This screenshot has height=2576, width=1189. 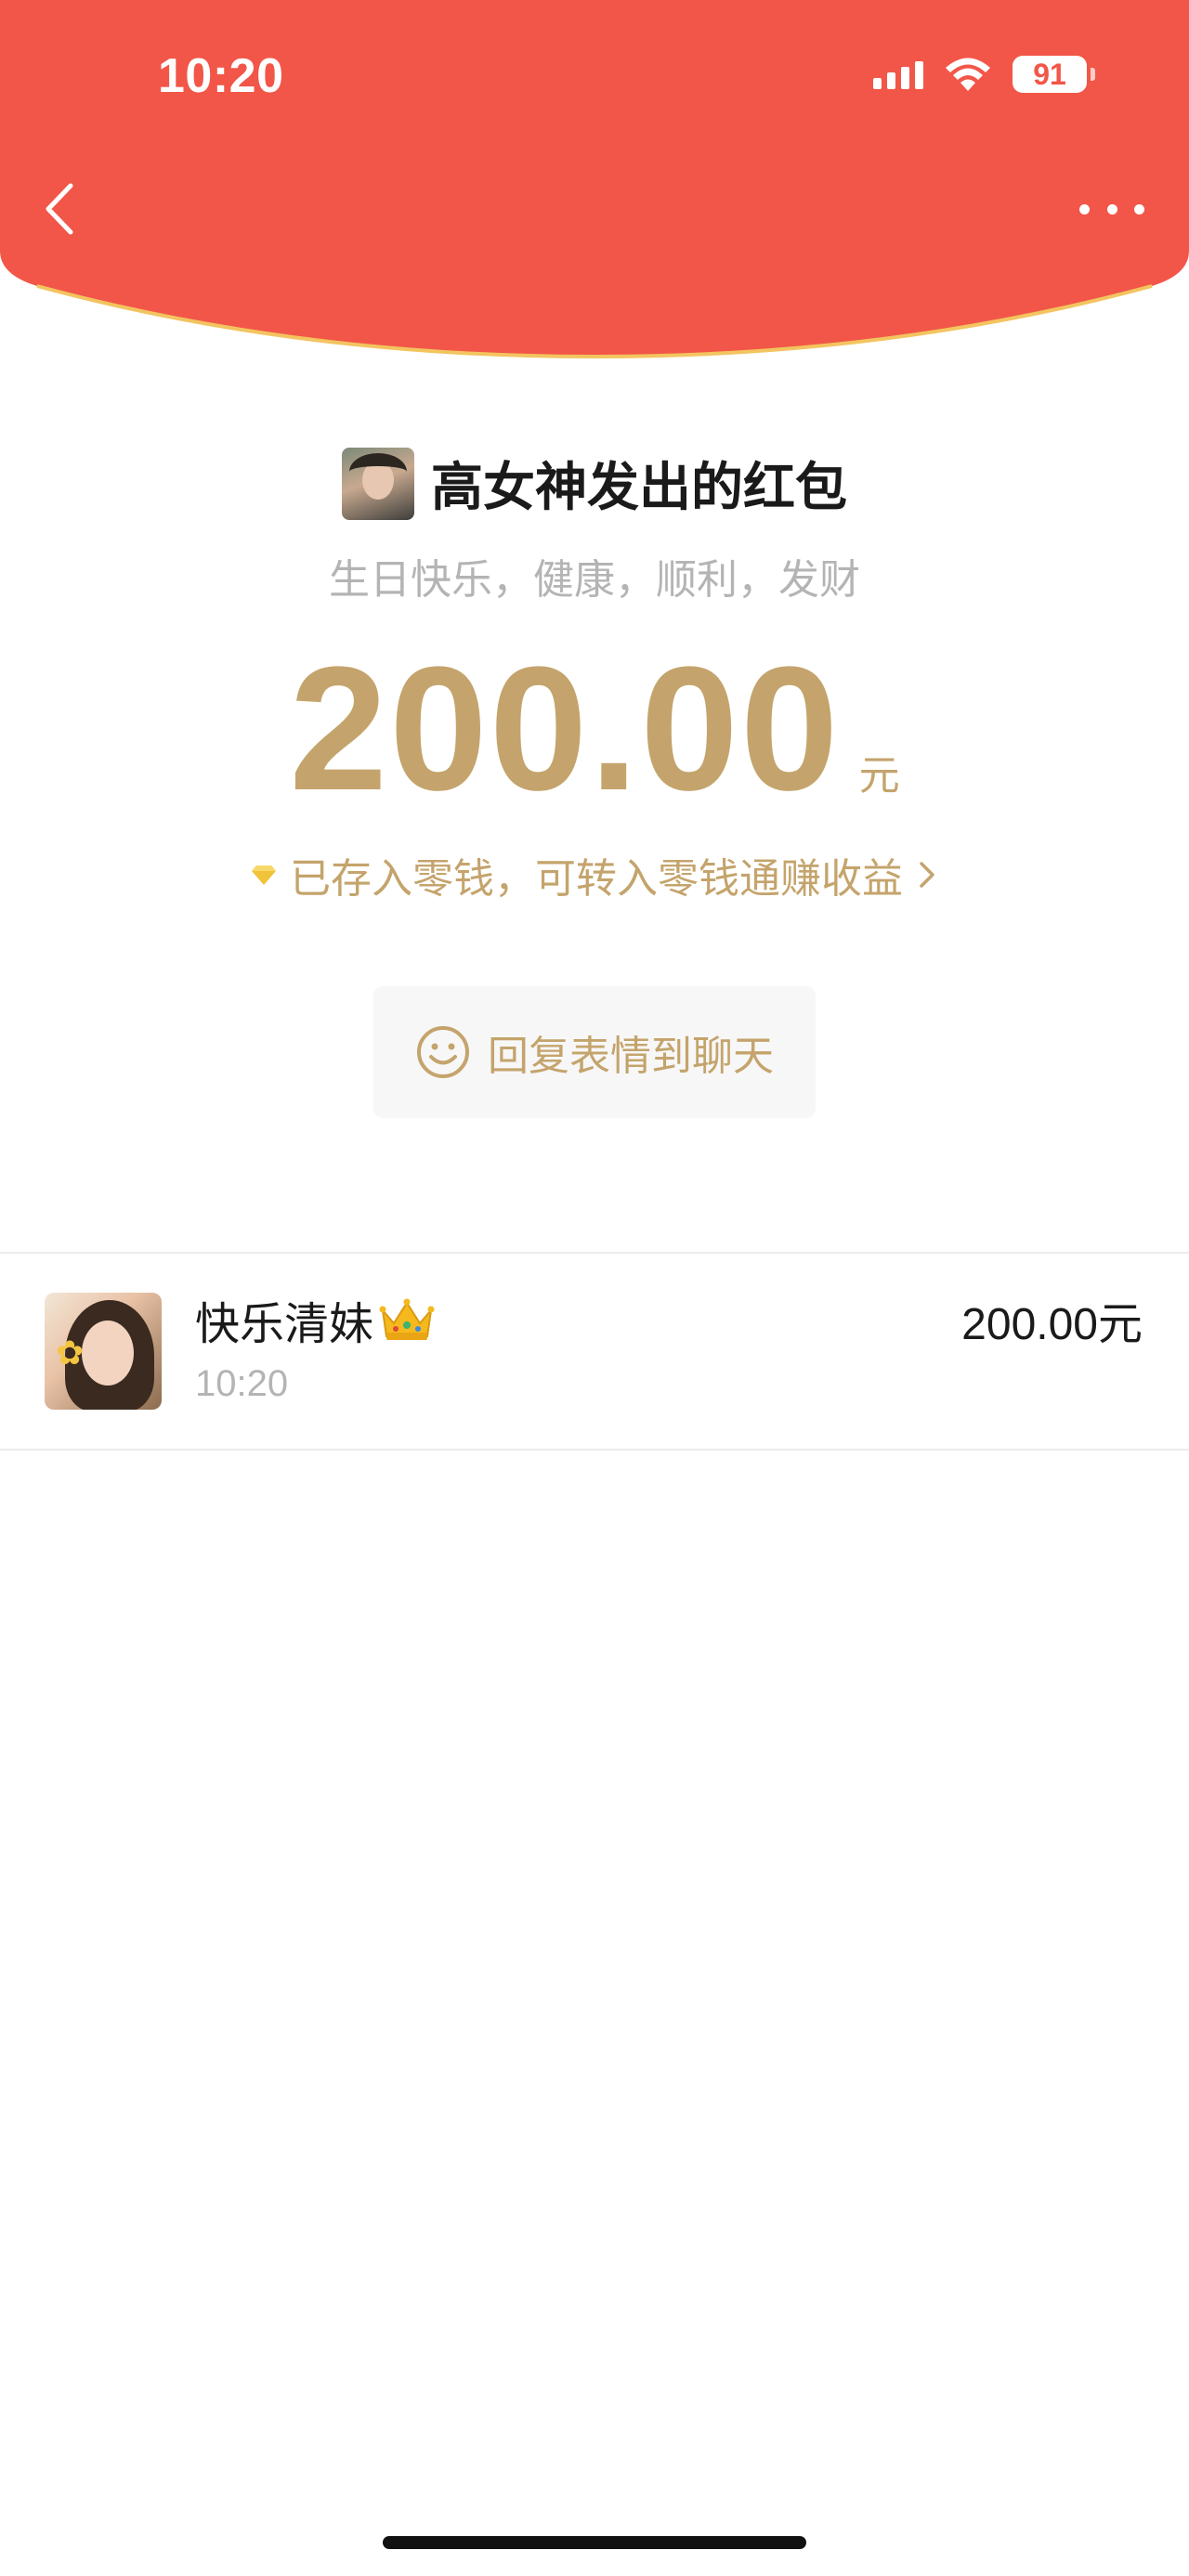 I want to click on receiver-avatar: ✿, so click(x=104, y=1352).